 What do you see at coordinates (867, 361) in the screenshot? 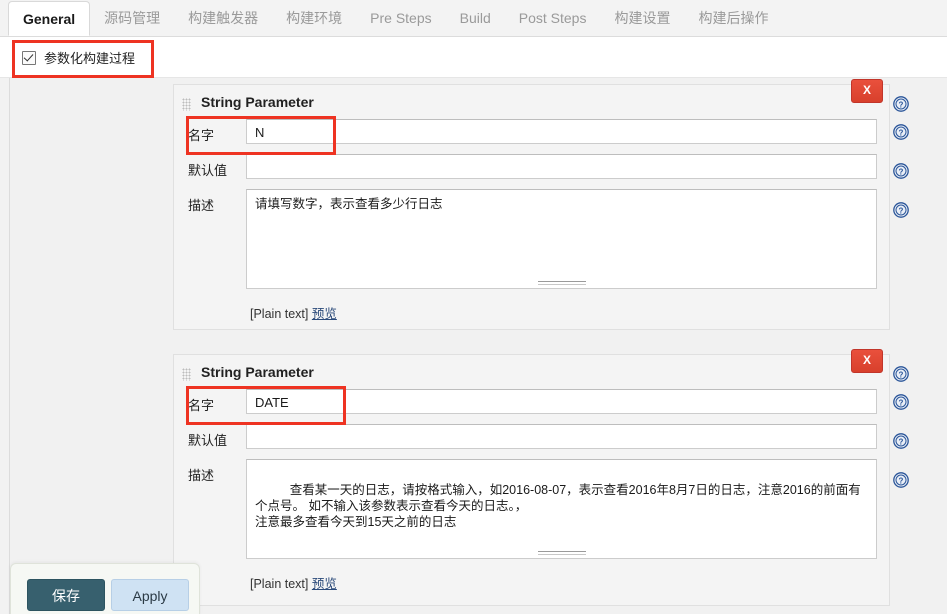
I see `delete-parameter-2-button: X` at bounding box center [867, 361].